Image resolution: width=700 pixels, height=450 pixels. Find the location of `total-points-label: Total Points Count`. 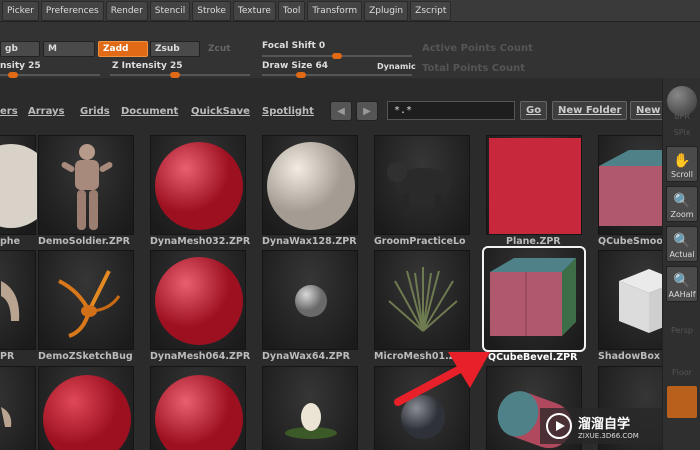

total-points-label: Total Points Count is located at coordinates (473, 68).